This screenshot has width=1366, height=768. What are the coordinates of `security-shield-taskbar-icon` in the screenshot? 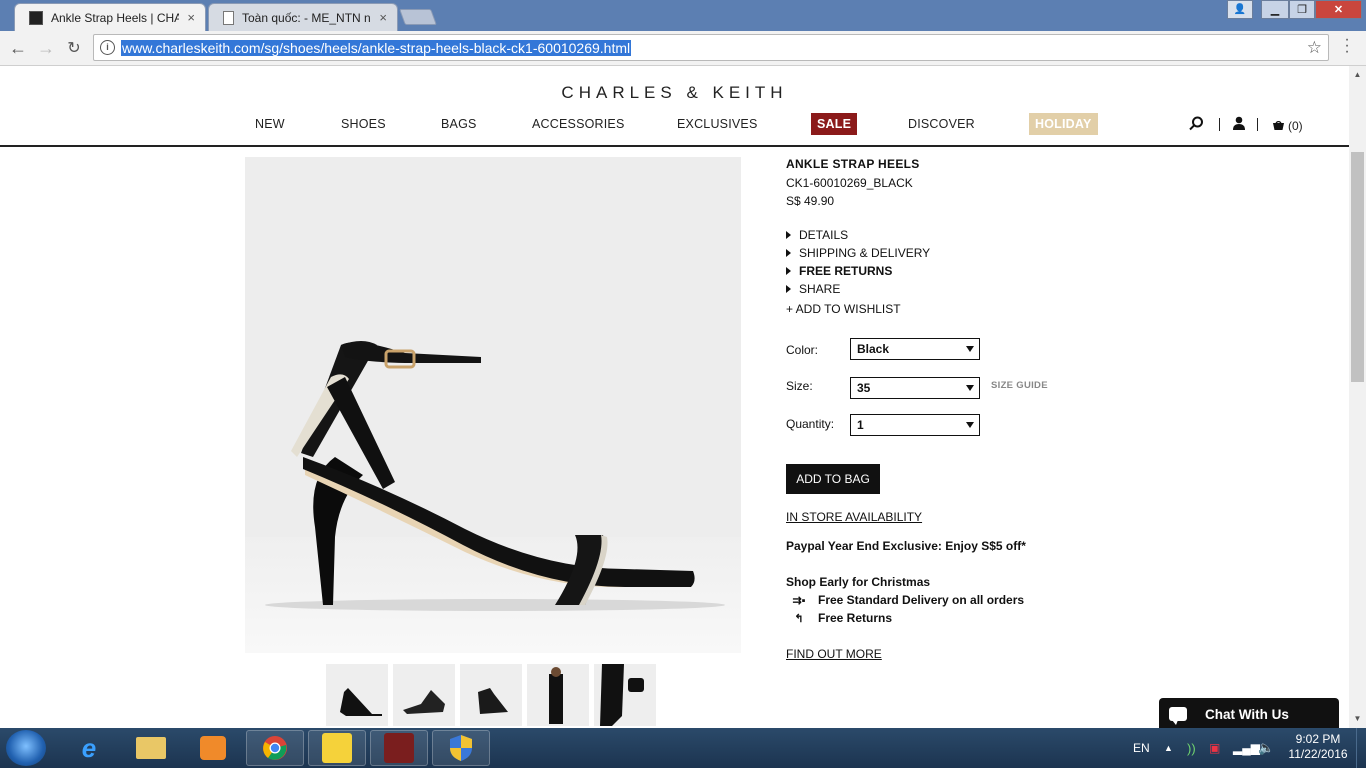 It's located at (461, 748).